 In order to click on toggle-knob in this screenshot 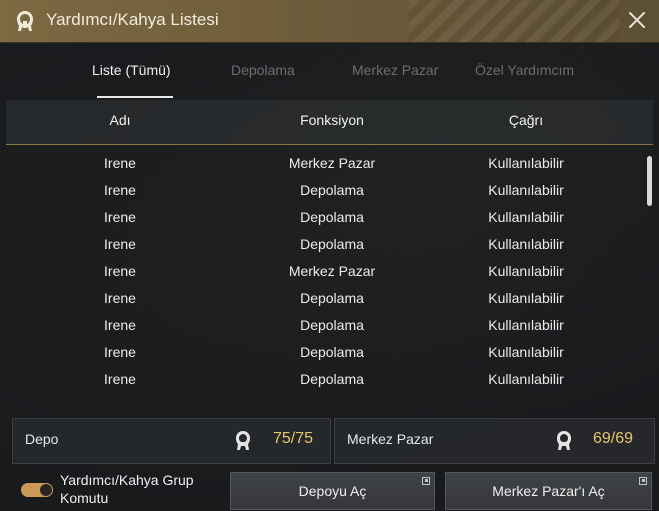, I will do `click(46, 490)`.